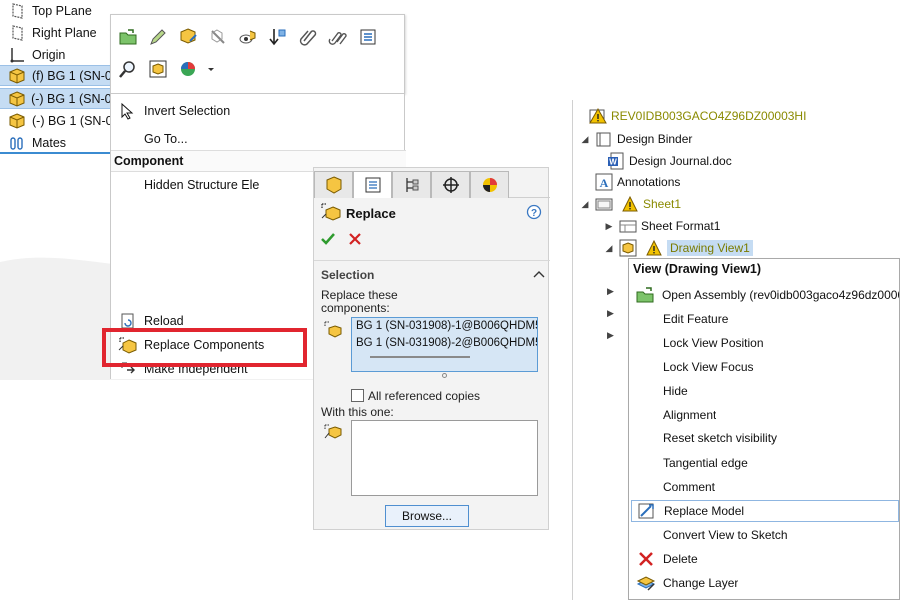  I want to click on menu-label: Delete, so click(680, 559).